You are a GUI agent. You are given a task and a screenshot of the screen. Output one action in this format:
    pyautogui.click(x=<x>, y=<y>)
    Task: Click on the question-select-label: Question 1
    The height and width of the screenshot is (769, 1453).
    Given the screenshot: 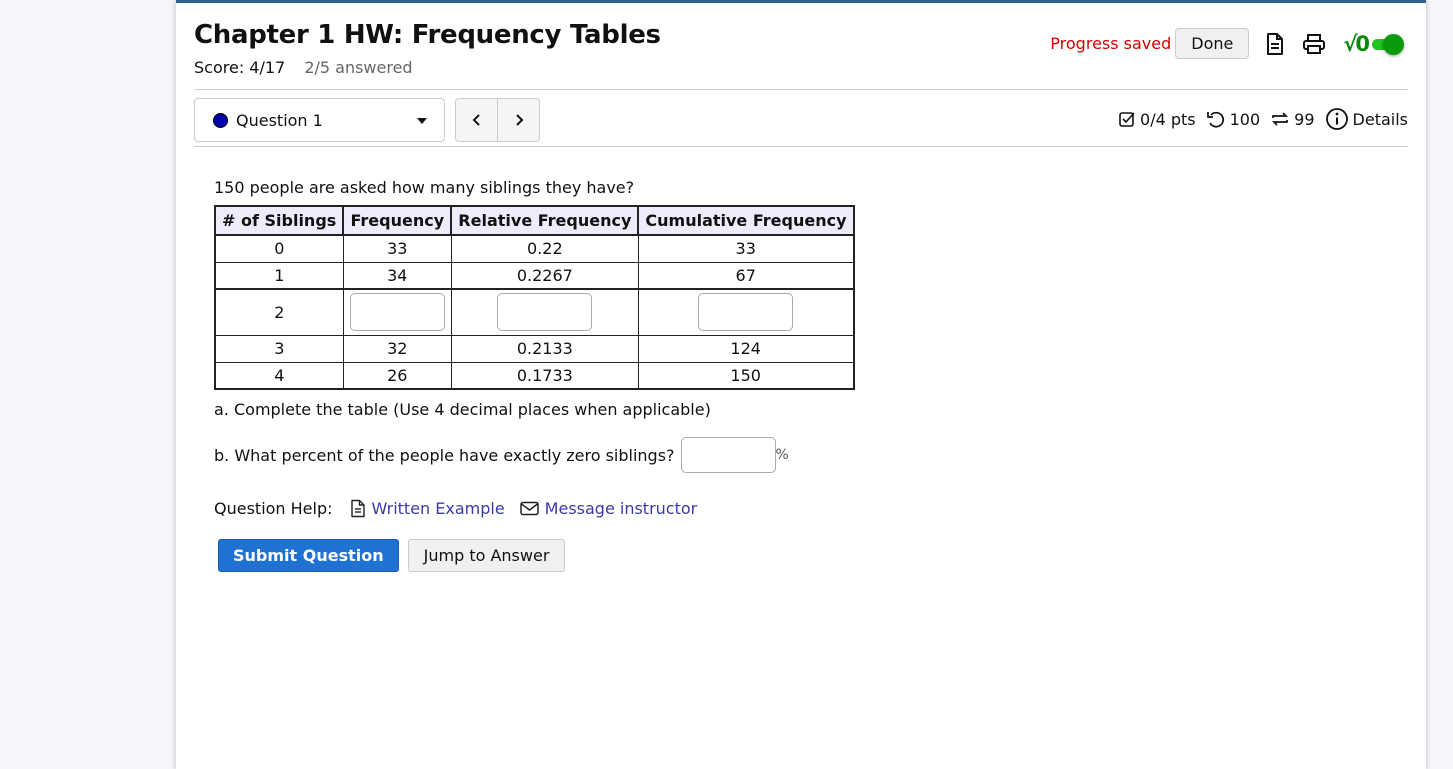 What is the action you would take?
    pyautogui.click(x=279, y=120)
    